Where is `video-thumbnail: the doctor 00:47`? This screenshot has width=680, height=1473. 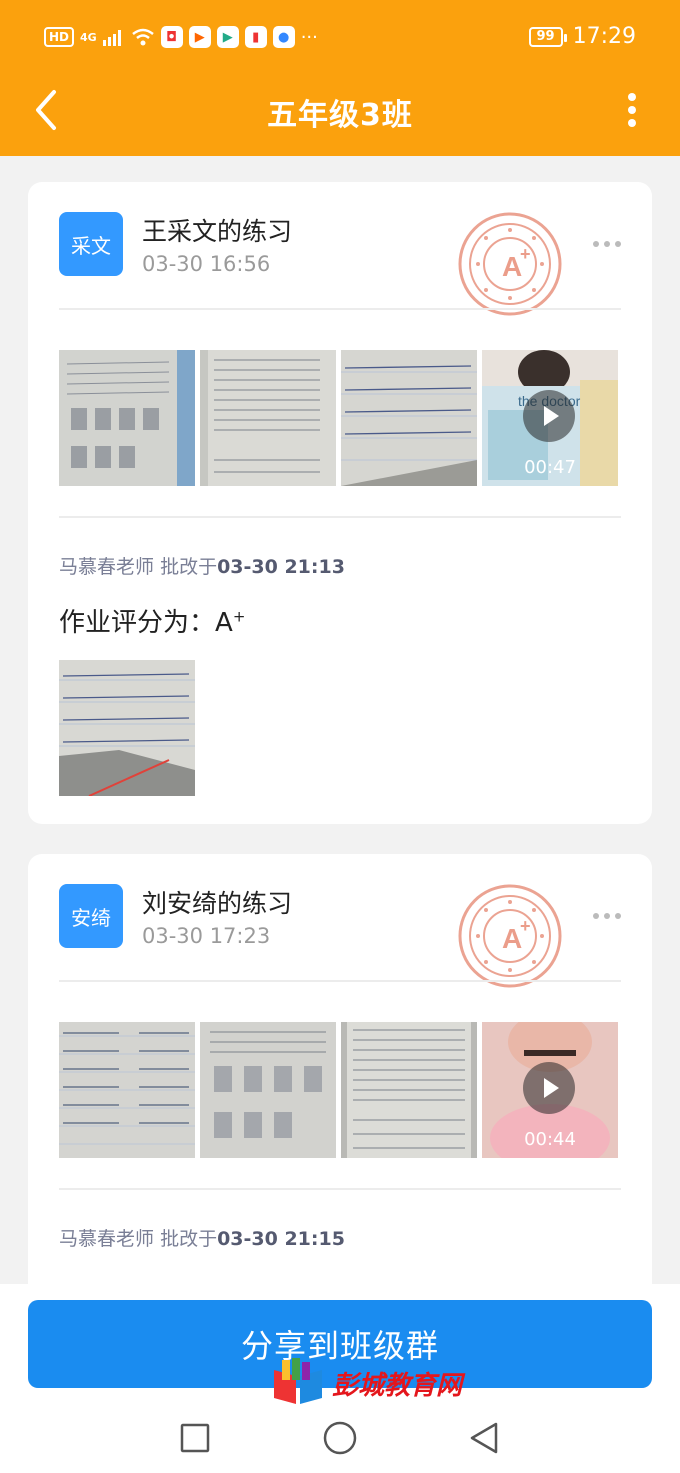 video-thumbnail: the doctor 00:47 is located at coordinates (550, 418).